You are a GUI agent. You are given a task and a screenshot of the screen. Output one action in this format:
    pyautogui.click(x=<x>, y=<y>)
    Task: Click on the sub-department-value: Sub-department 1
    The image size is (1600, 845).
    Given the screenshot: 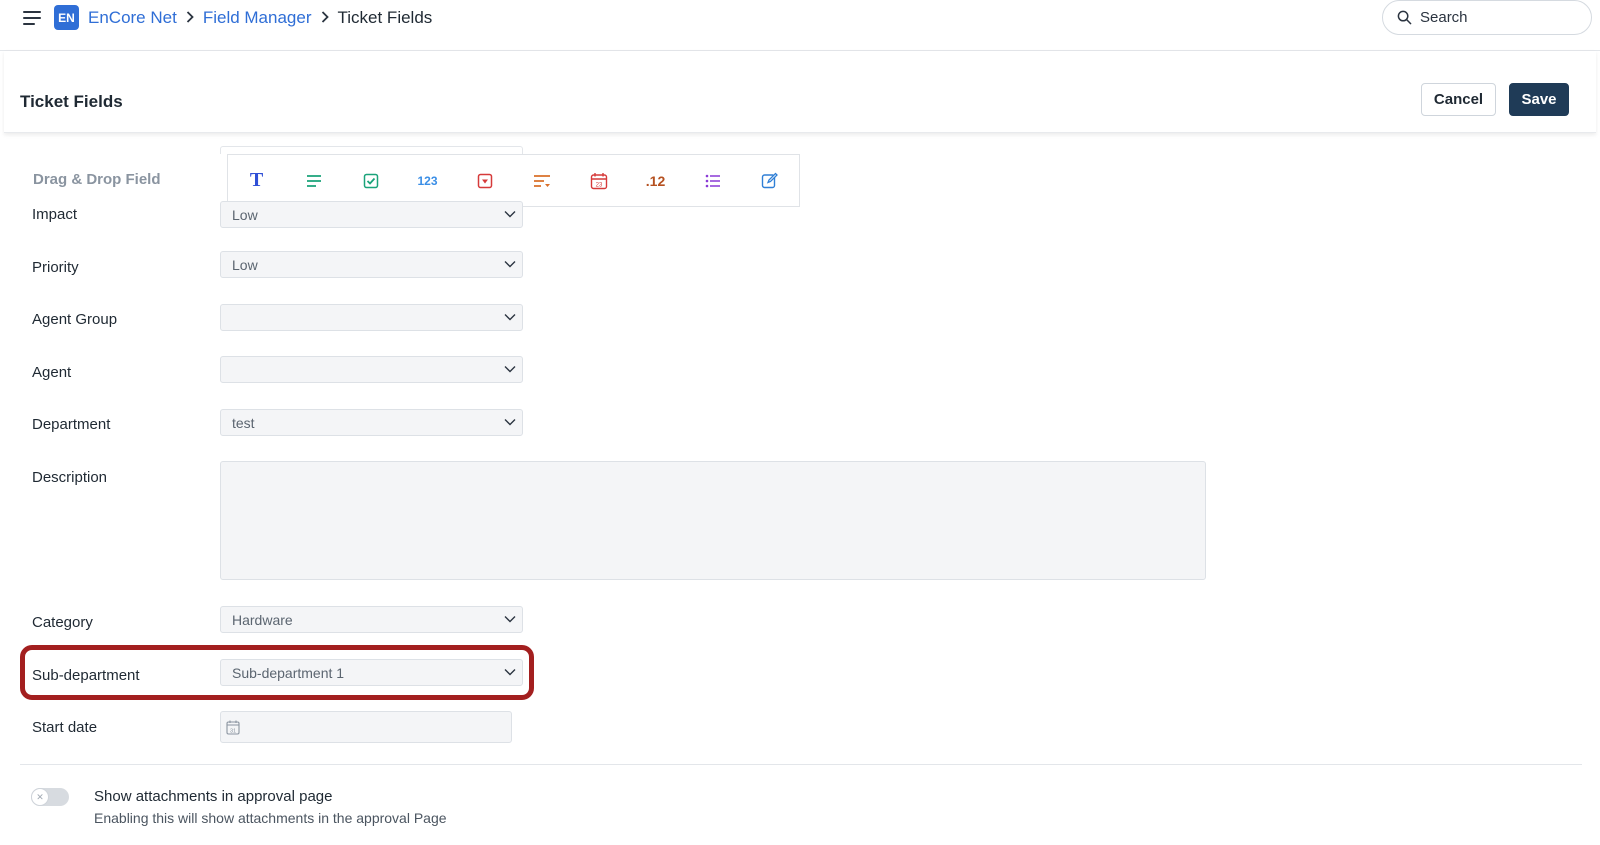 What is the action you would take?
    pyautogui.click(x=288, y=672)
    